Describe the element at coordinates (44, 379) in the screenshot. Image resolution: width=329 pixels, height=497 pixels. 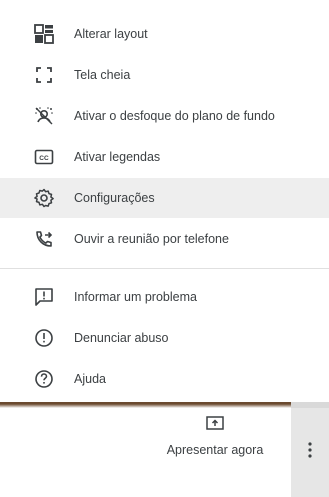
I see `help-icon` at that location.